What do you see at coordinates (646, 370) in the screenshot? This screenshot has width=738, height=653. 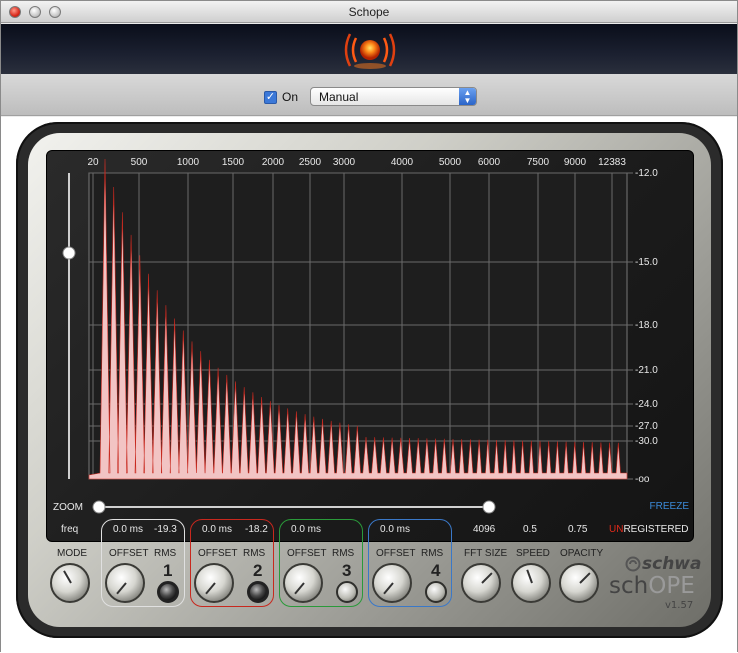 I see `db-tick-label: -21.0` at bounding box center [646, 370].